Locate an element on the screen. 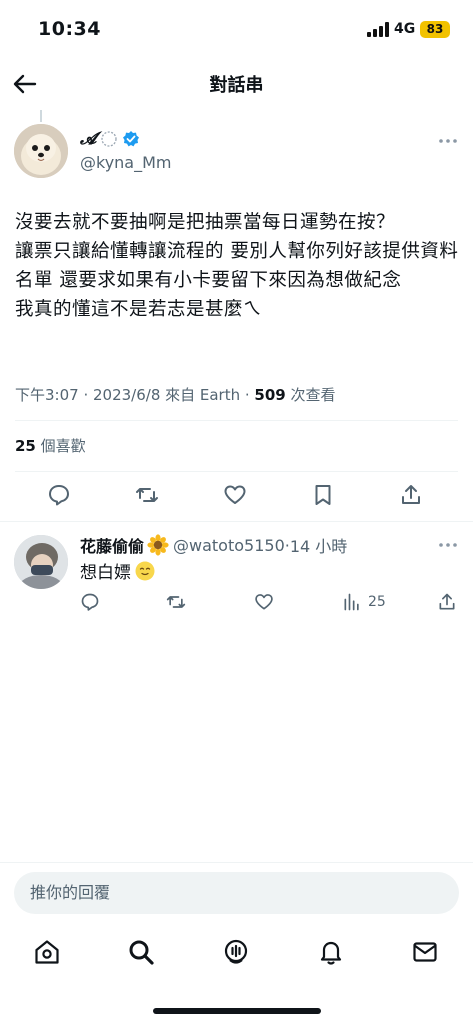 This screenshot has width=473, height=1024. reply-view-count: 25 is located at coordinates (377, 602).